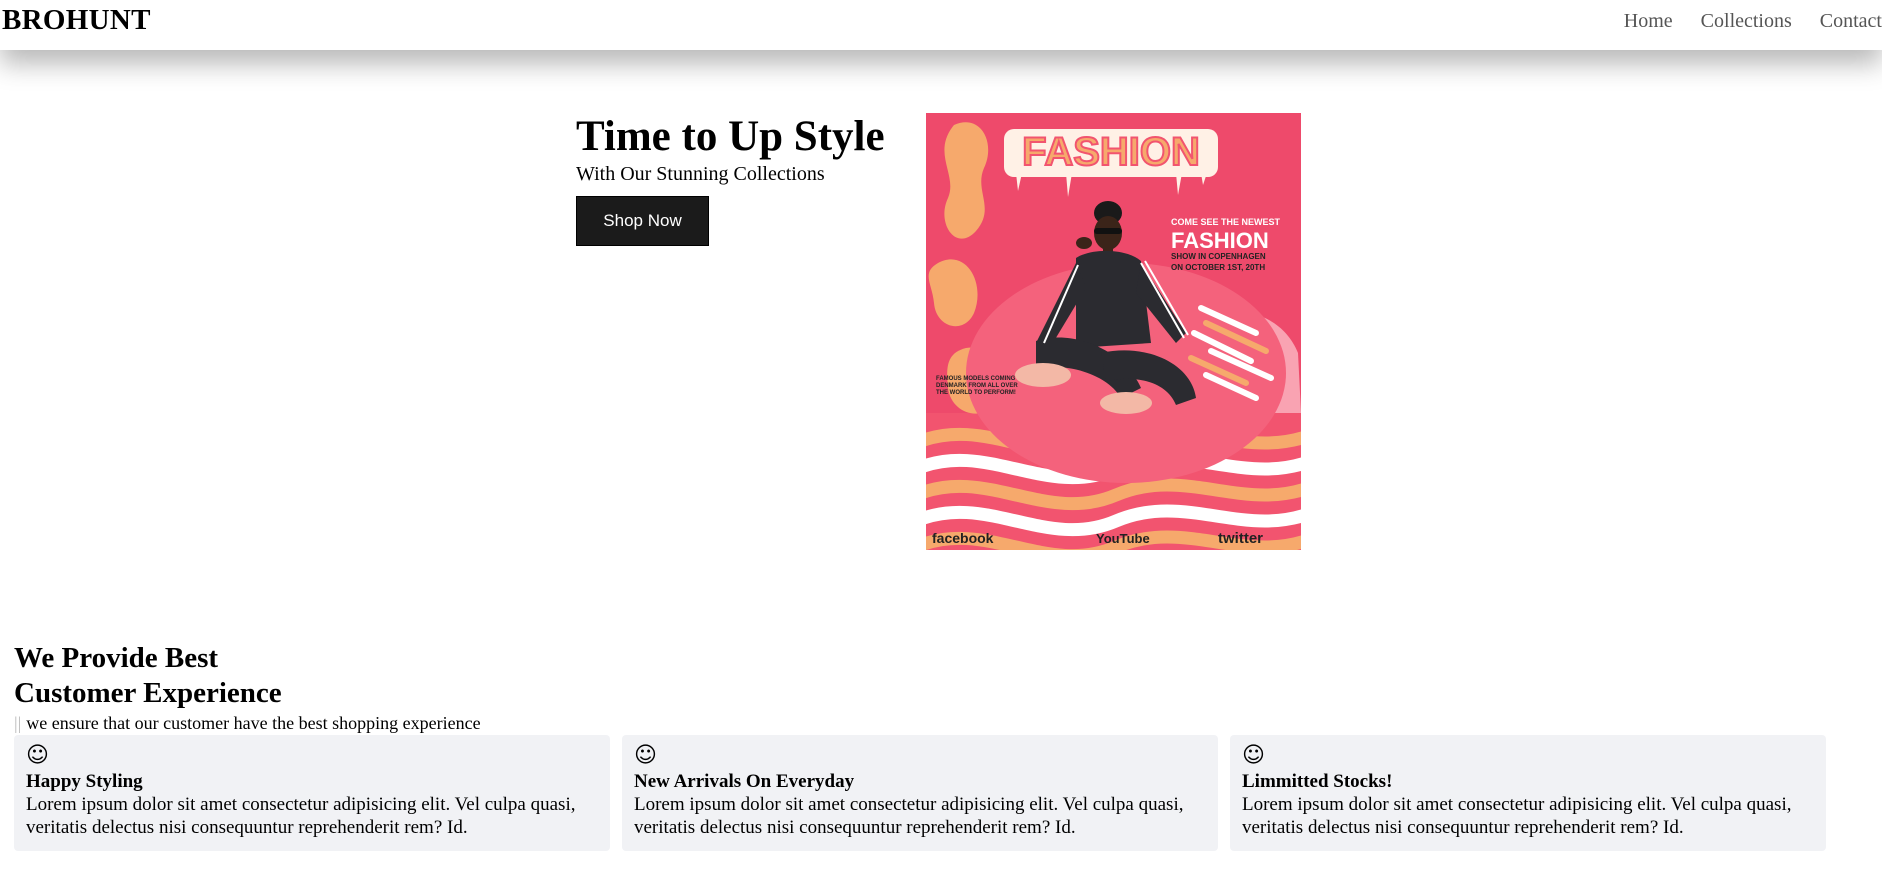  I want to click on navbar: BROHUNT Home Collections Contact, so click(941, 25).